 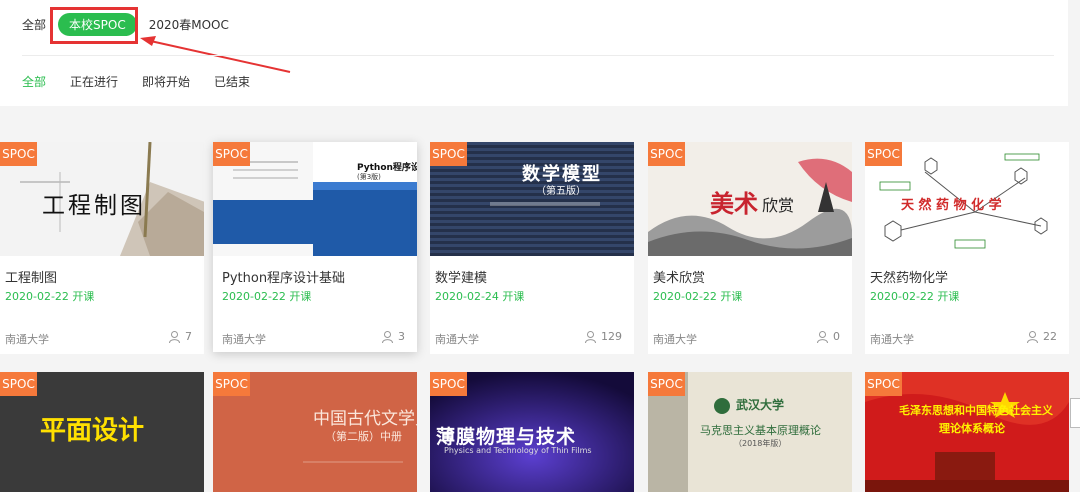 I want to click on side-toolbar, so click(x=1075, y=413).